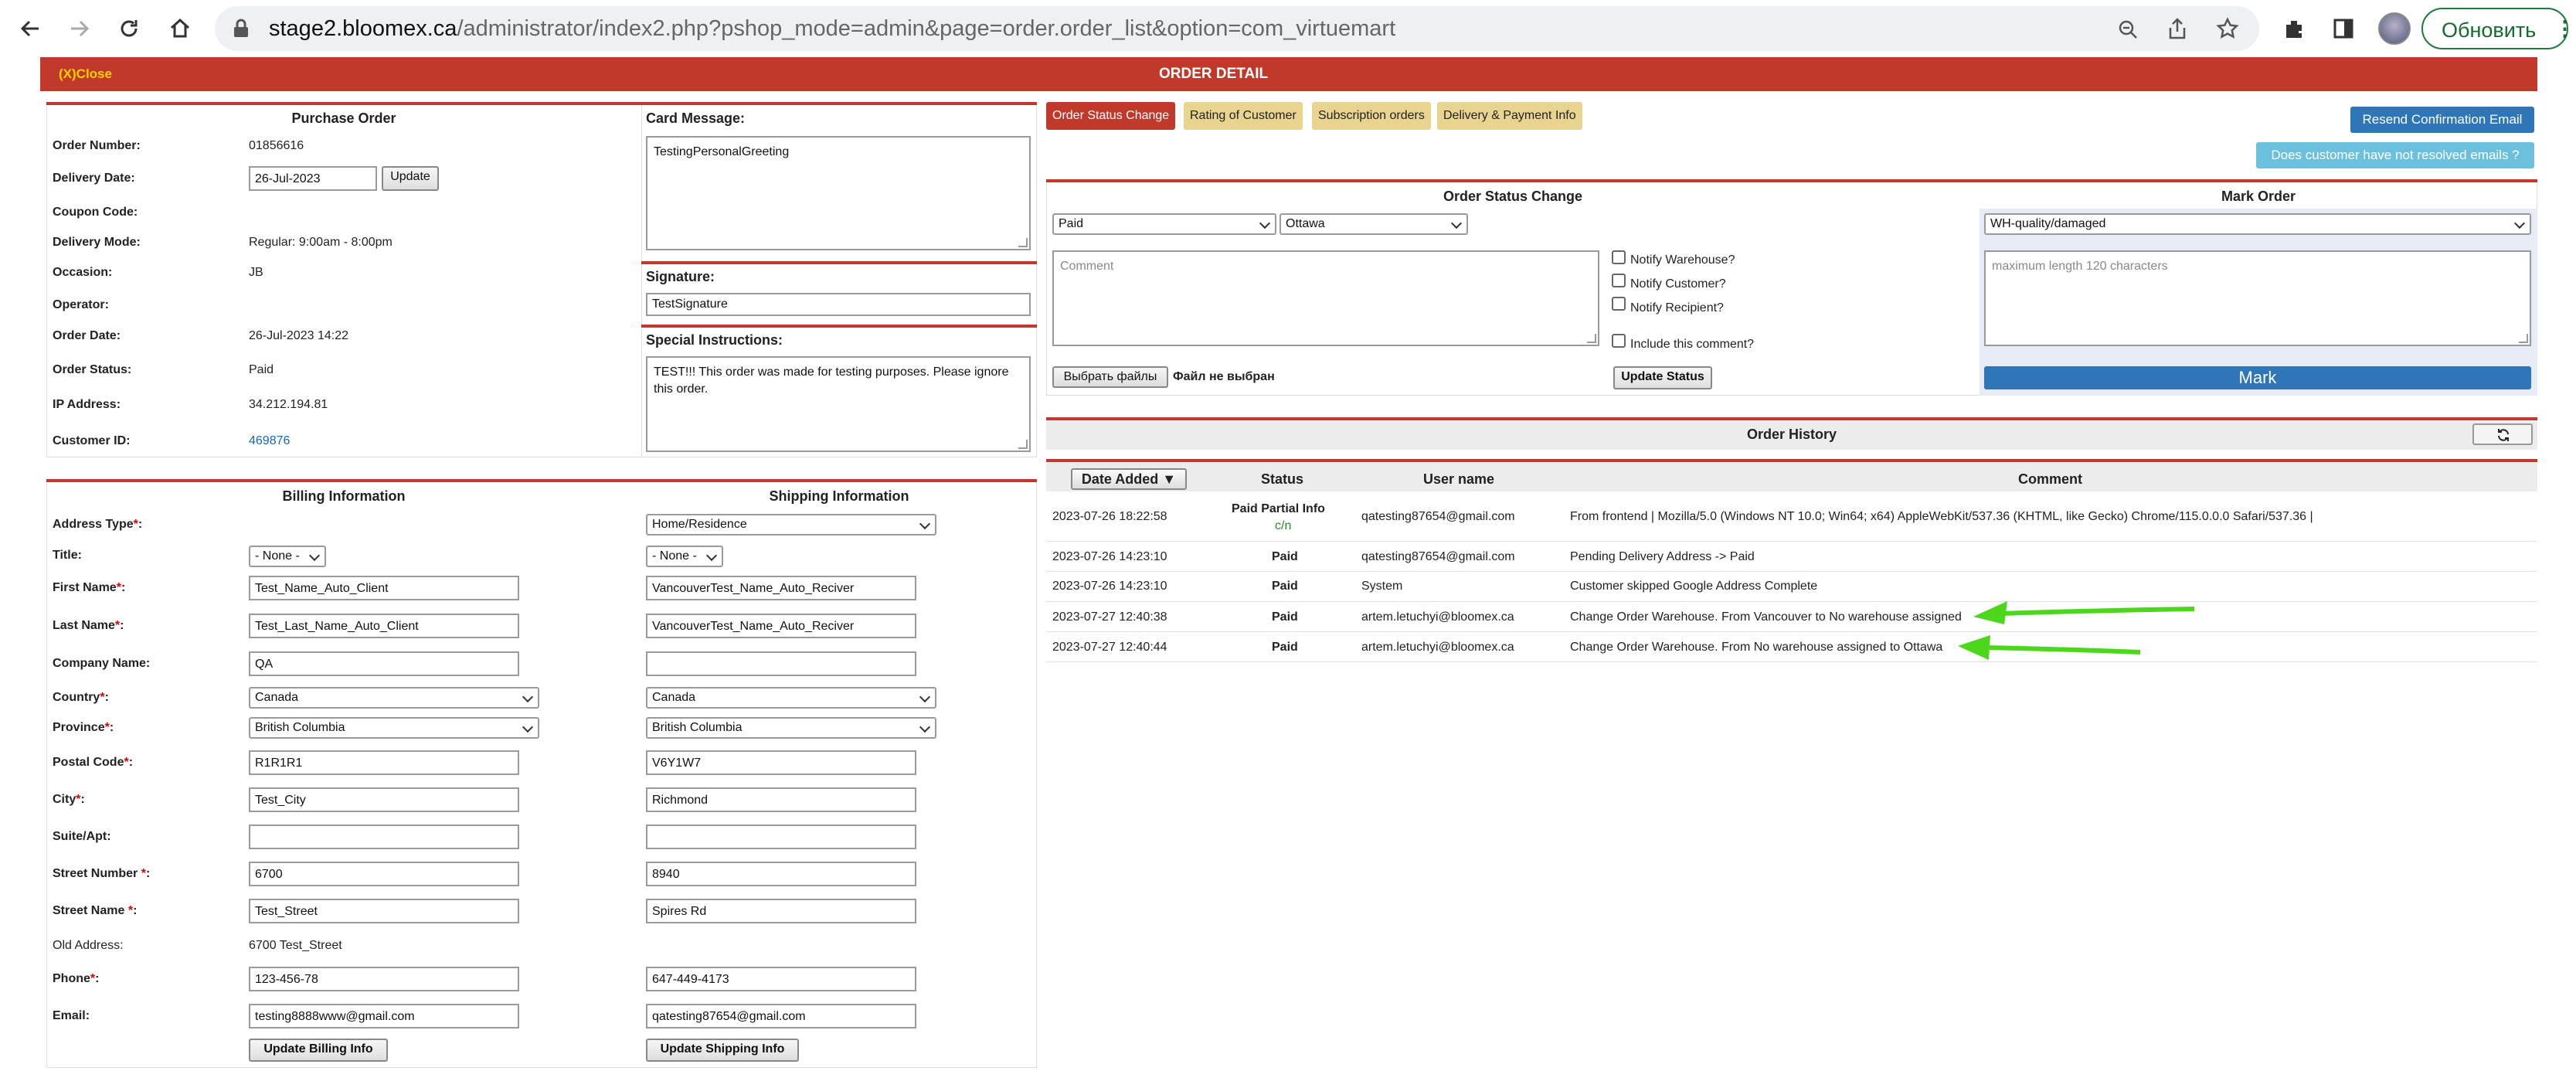 This screenshot has height=1088, width=2576. What do you see at coordinates (2128, 29) in the screenshot?
I see `zoom-icon` at bounding box center [2128, 29].